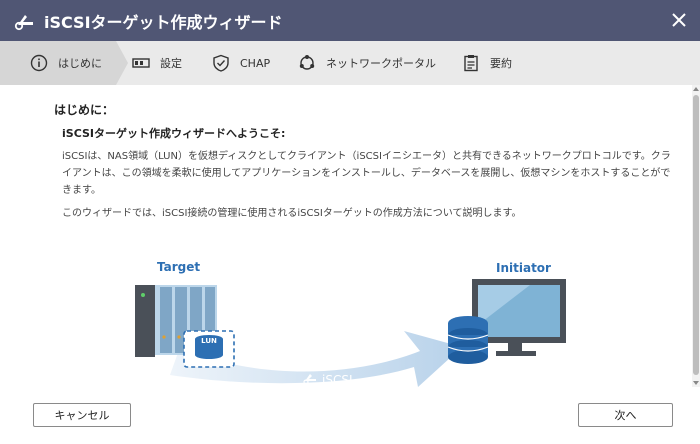 This screenshot has height=444, width=700. What do you see at coordinates (179, 267) in the screenshot?
I see `target-label: Target` at bounding box center [179, 267].